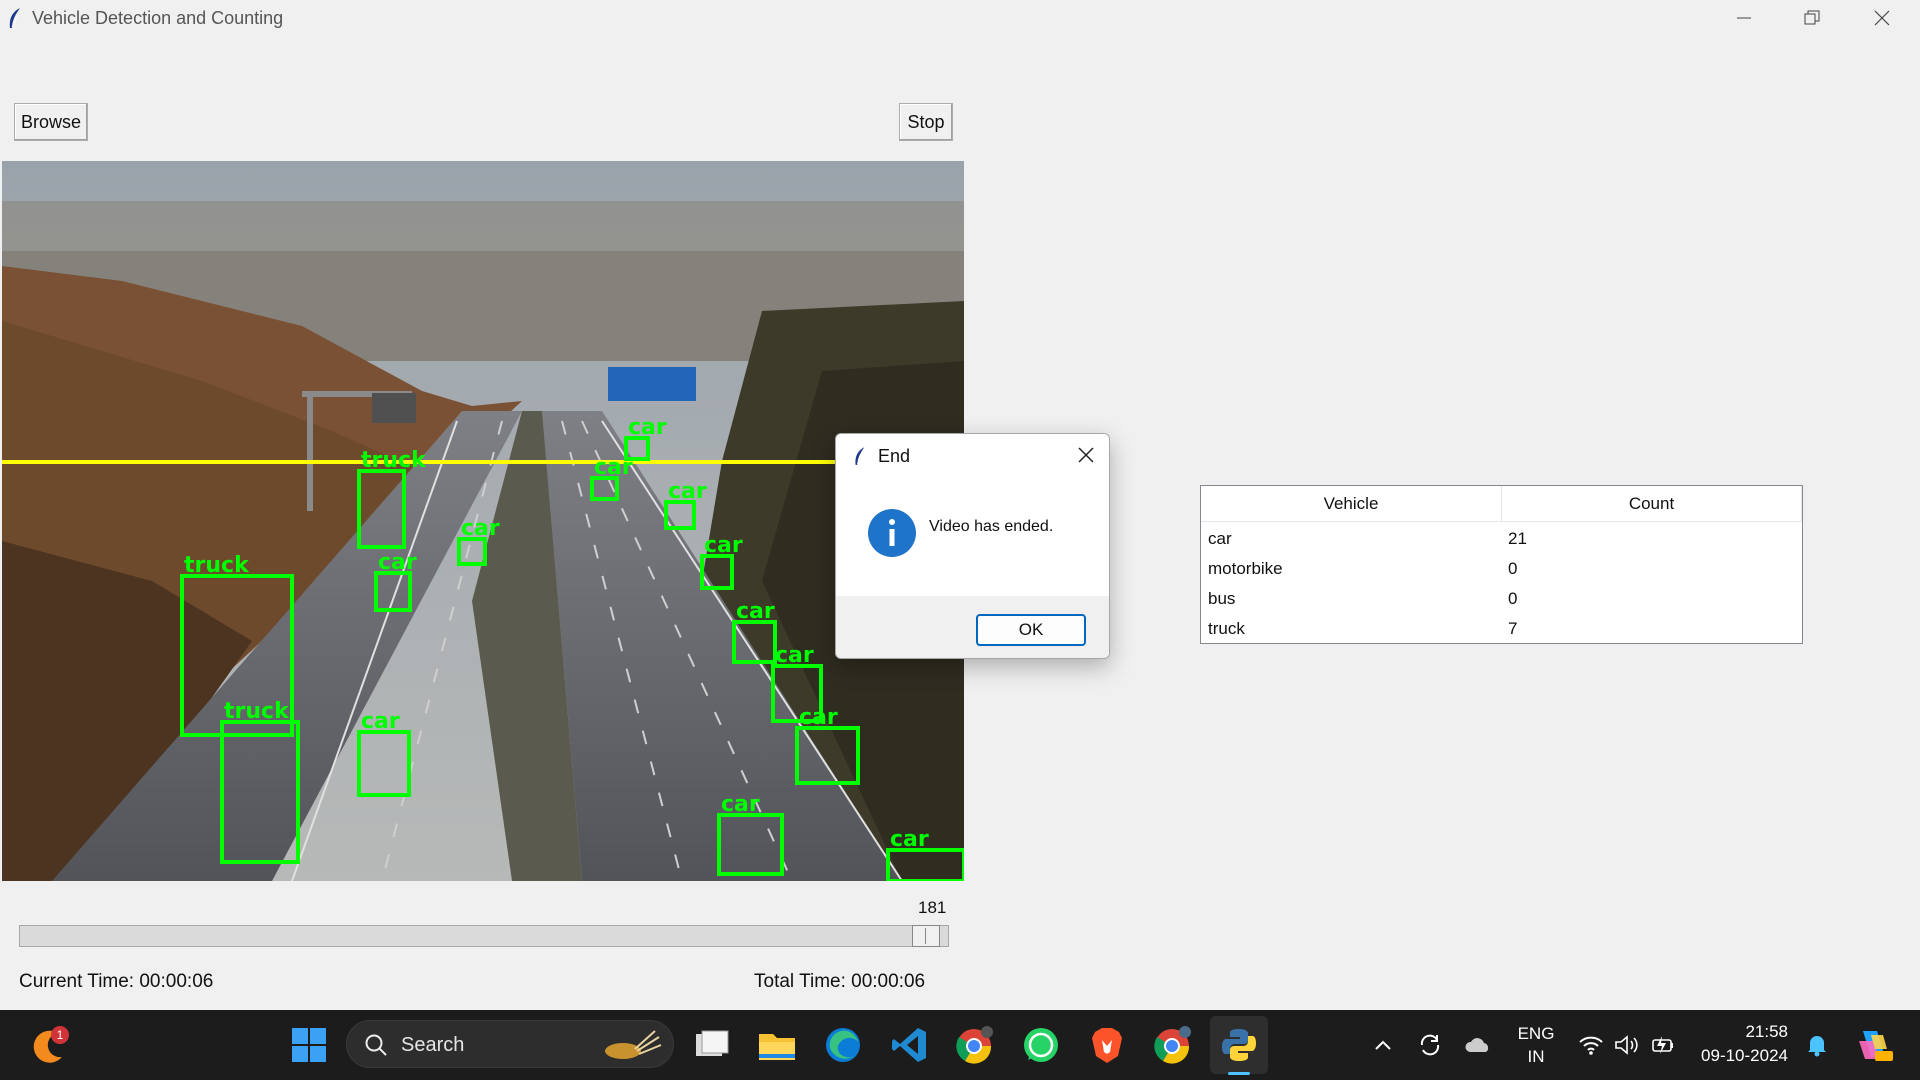  I want to click on row-vehicle-cell: bus, so click(1222, 598).